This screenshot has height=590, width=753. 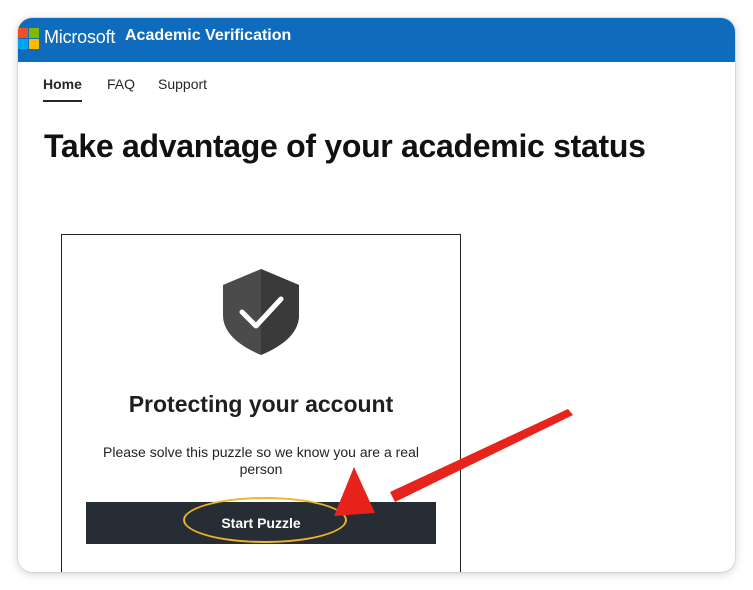 What do you see at coordinates (208, 36) in the screenshot?
I see `site-title: Academic Verification` at bounding box center [208, 36].